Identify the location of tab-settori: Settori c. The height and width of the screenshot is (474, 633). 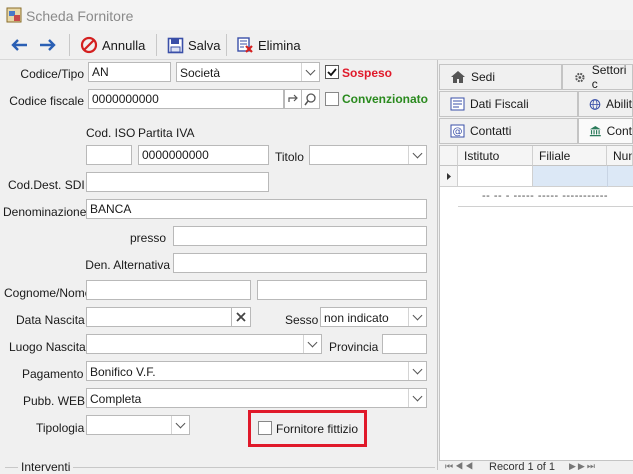
(597, 77).